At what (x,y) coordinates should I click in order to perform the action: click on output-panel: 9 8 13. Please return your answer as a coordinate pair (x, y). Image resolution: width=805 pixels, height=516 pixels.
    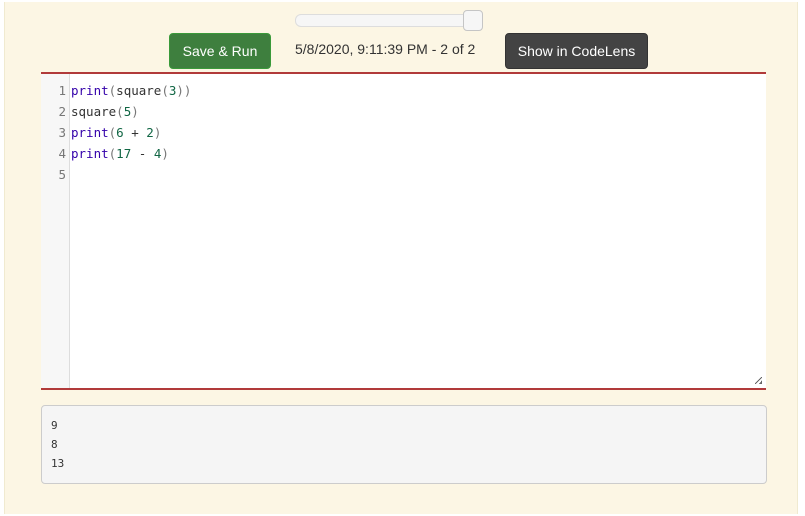
    Looking at the image, I should click on (404, 444).